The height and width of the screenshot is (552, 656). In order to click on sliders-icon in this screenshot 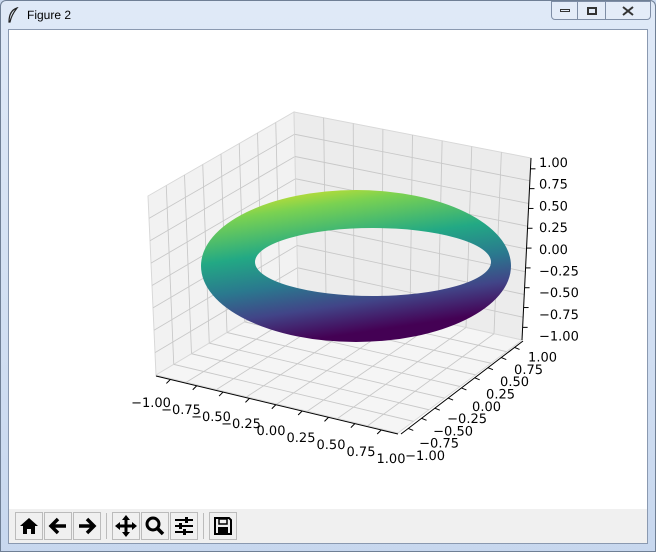, I will do `click(184, 526)`.